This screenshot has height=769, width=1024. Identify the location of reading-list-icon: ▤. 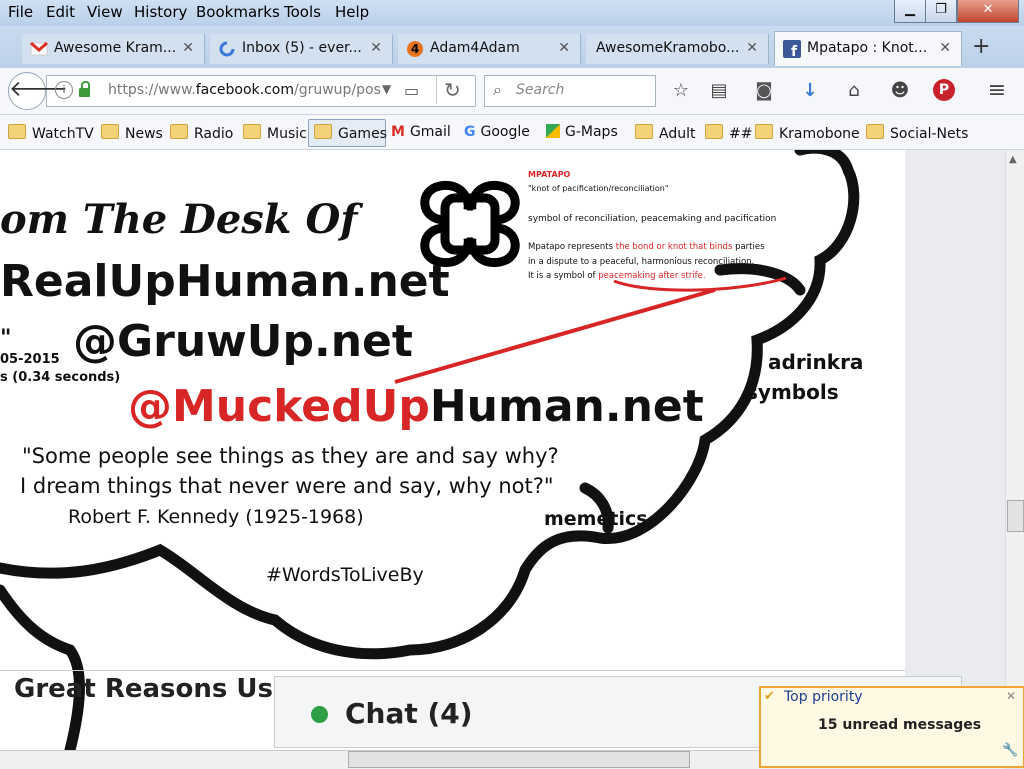
(719, 91).